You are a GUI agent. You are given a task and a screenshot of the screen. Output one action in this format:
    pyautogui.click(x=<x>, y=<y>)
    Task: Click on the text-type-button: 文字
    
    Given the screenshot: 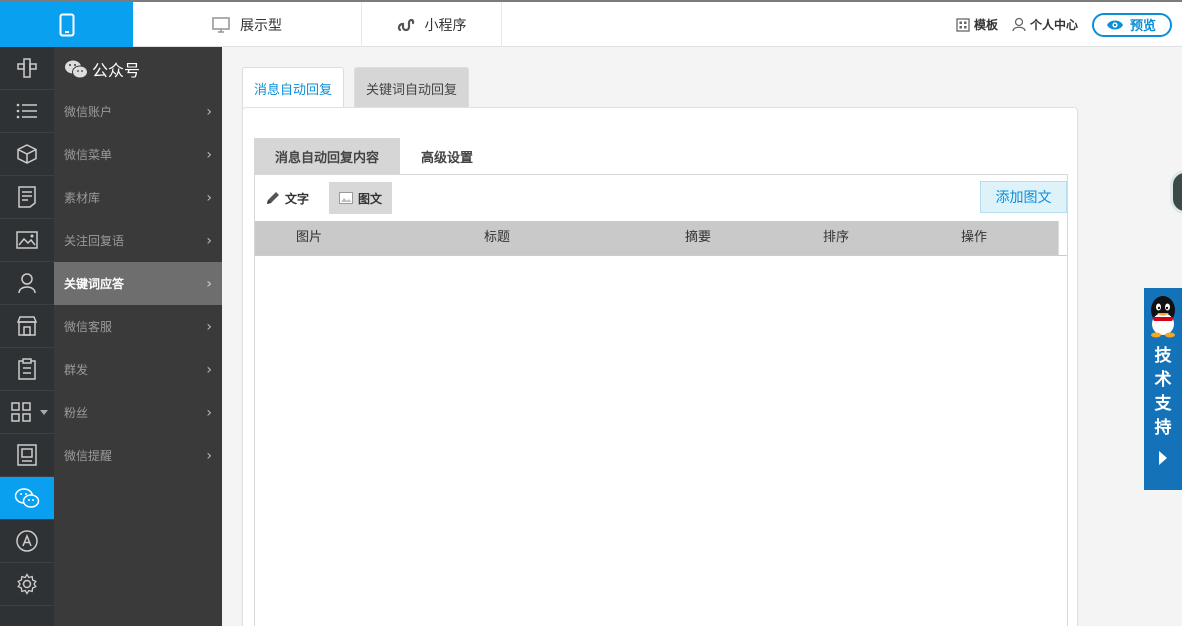 What is the action you would take?
    pyautogui.click(x=287, y=198)
    